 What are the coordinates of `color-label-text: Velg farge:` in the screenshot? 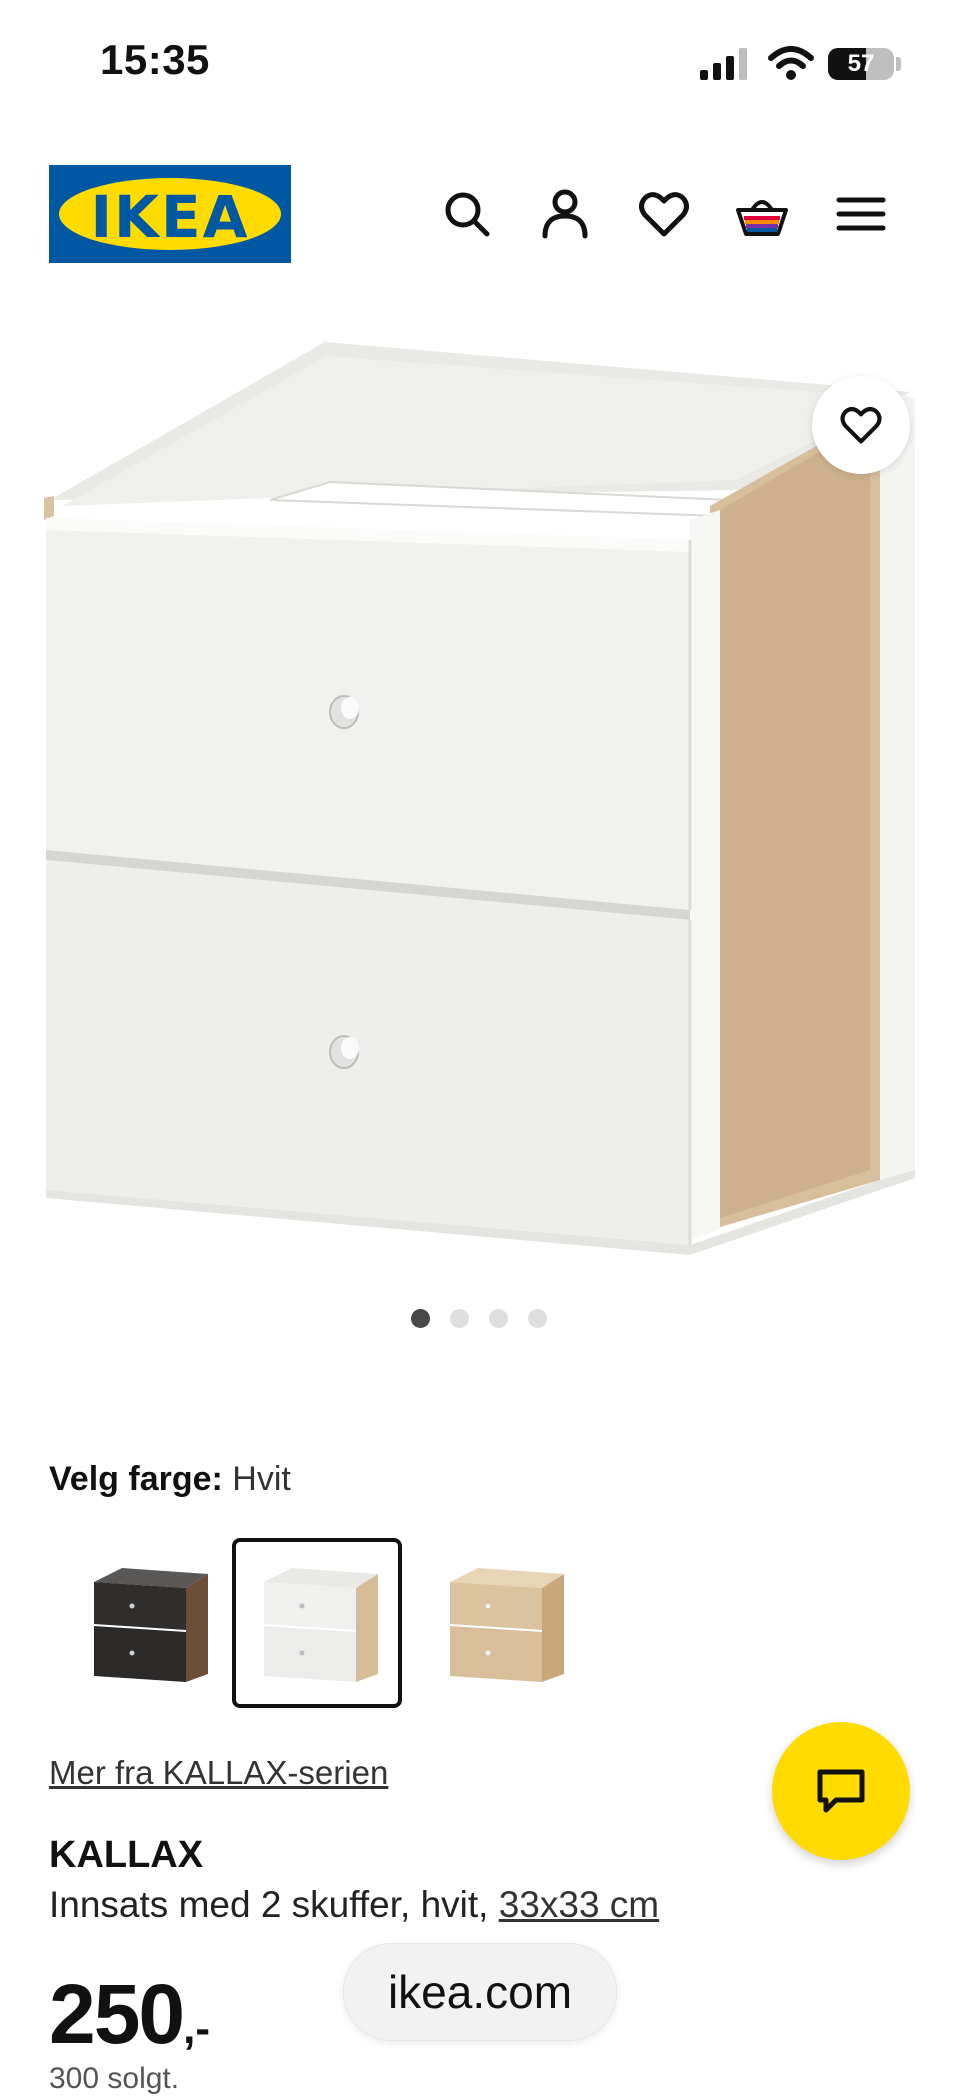 It's located at (136, 1479).